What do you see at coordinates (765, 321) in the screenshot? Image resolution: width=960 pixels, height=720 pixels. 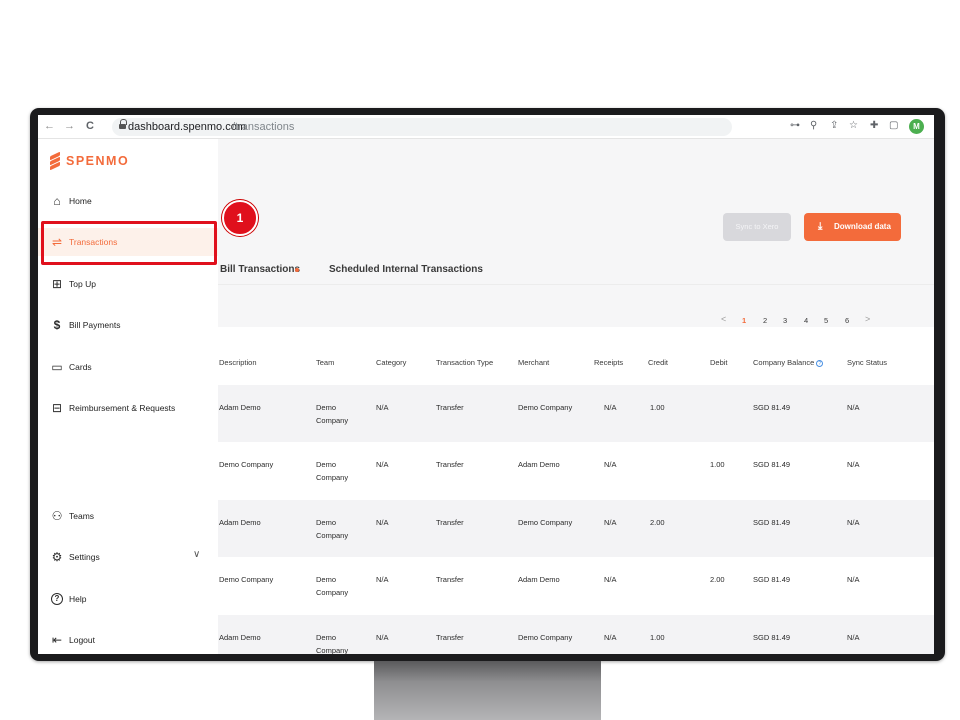 I see `pagination-page-2: 2` at bounding box center [765, 321].